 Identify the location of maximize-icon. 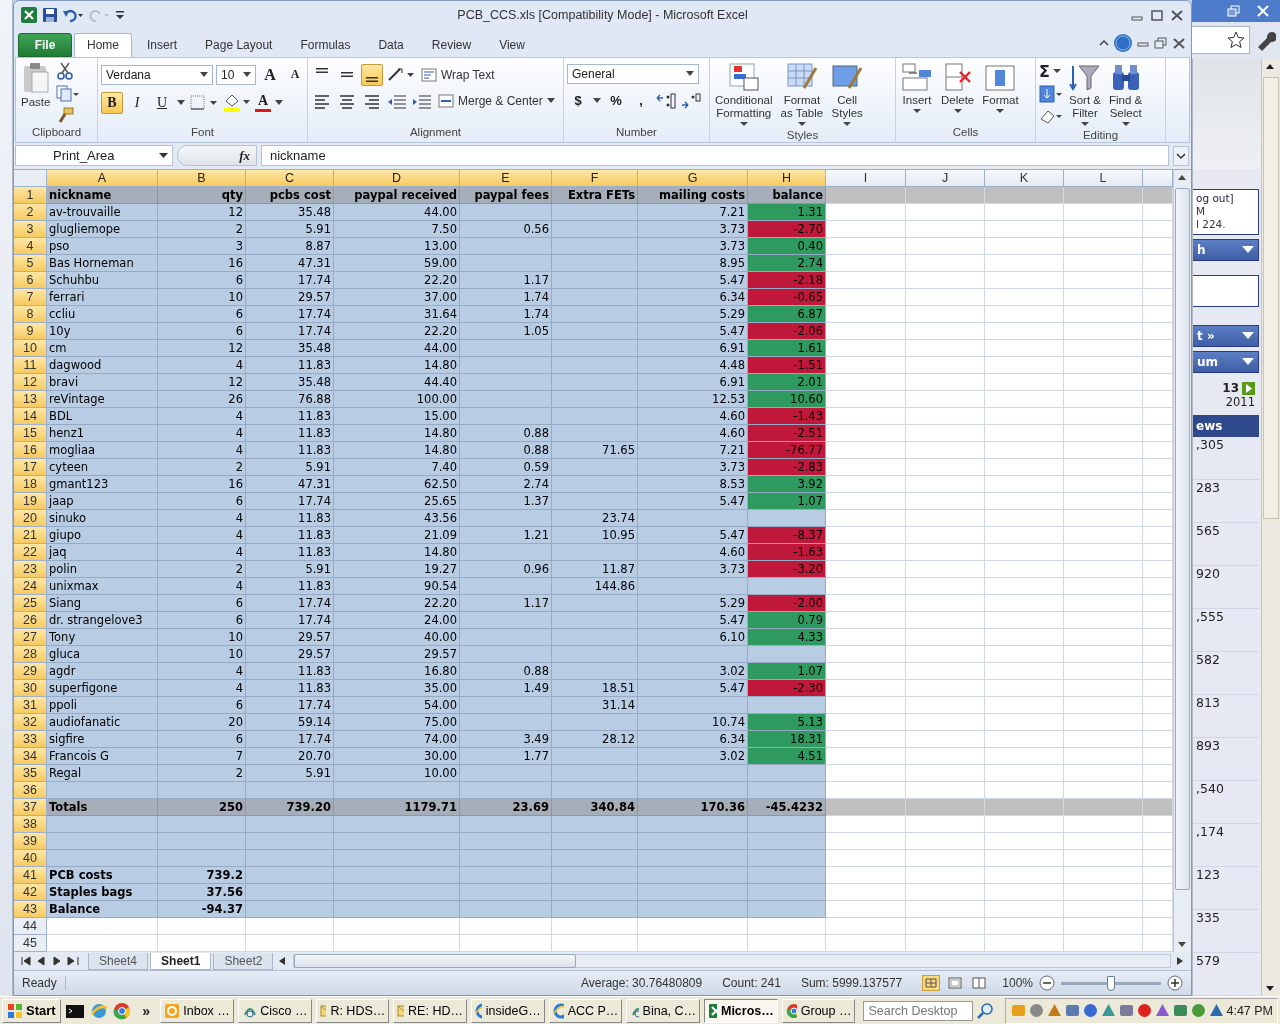
(1157, 15).